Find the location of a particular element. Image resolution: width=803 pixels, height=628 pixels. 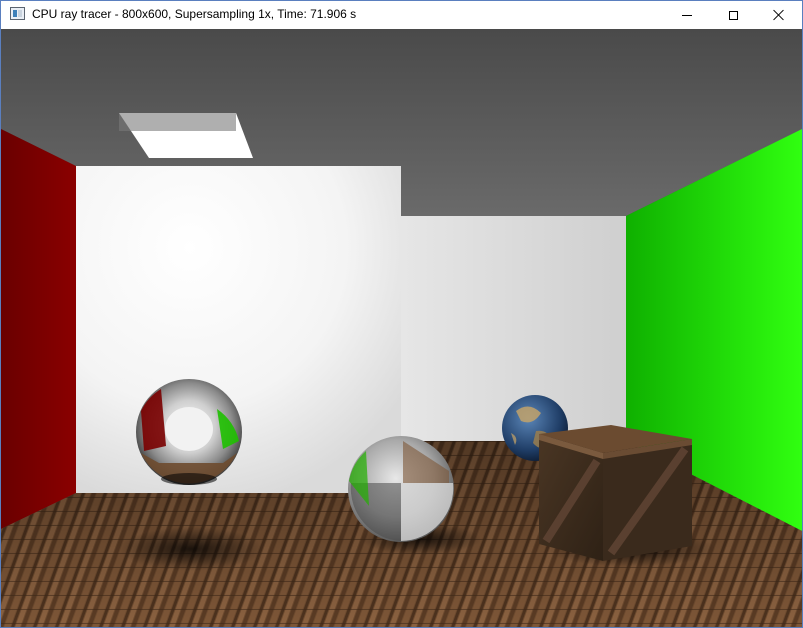

close-button is located at coordinates (779, 15).